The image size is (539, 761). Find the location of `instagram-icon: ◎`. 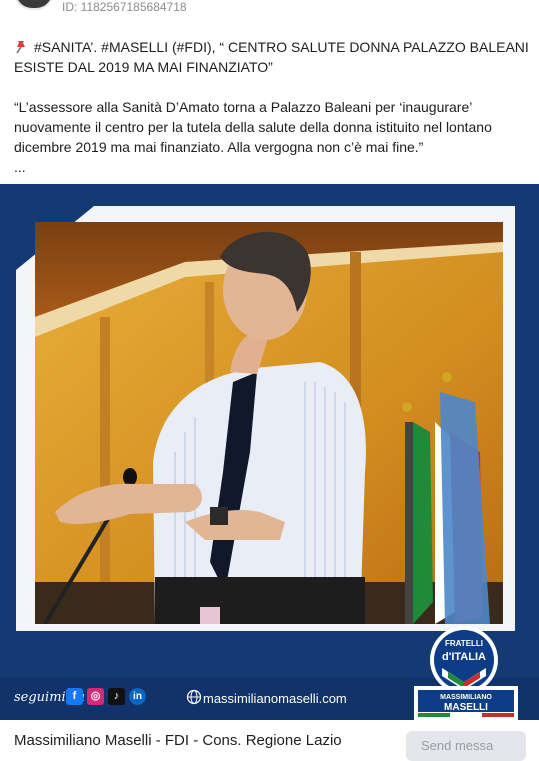

instagram-icon: ◎ is located at coordinates (95, 696).